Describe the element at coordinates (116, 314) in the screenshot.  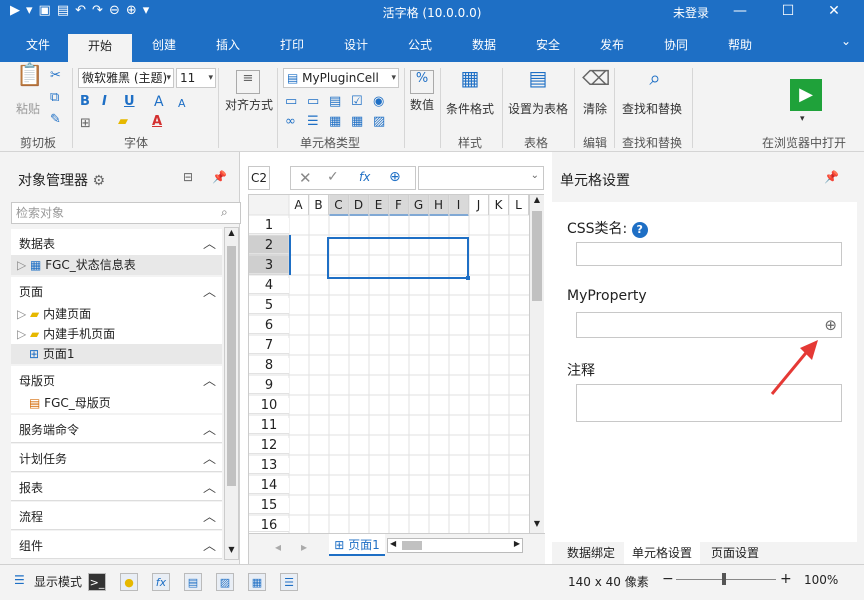
I see `tree-item-builtin-pages: ▷ ▰ 内建页面` at that location.